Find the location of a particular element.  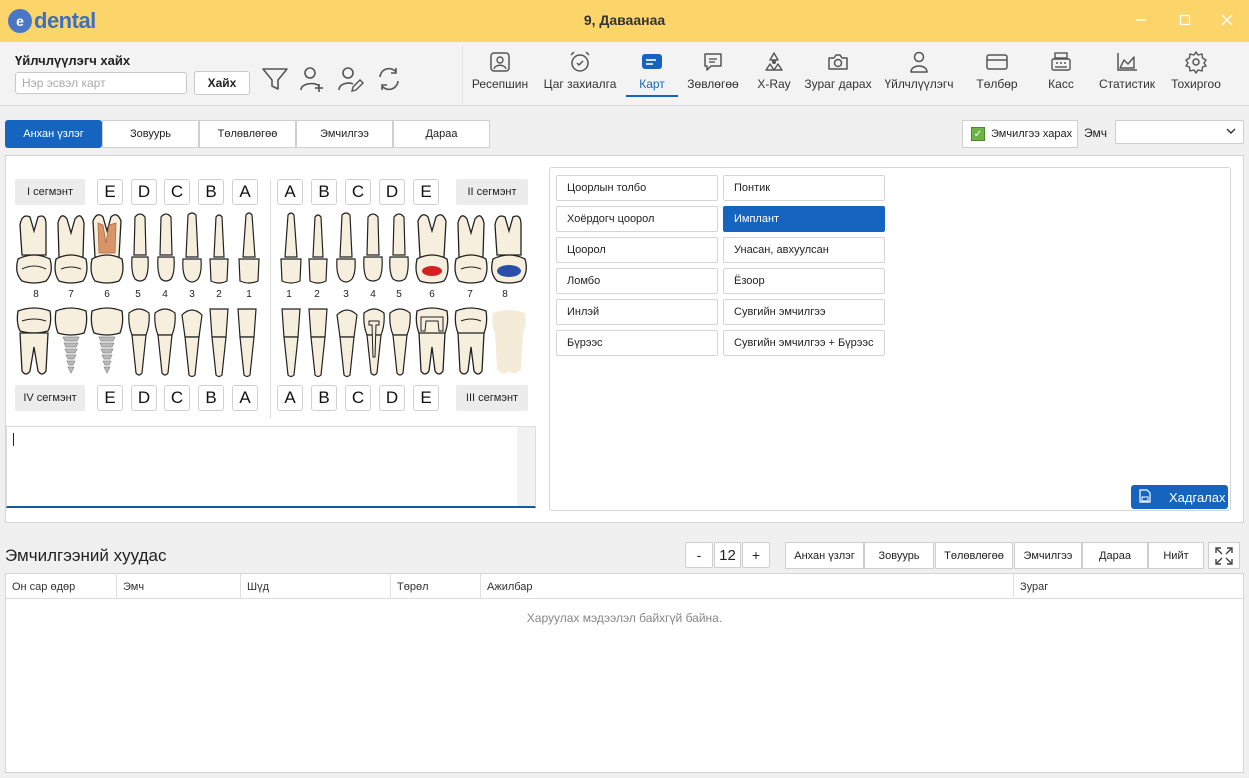

maximize-button is located at coordinates (1185, 20).